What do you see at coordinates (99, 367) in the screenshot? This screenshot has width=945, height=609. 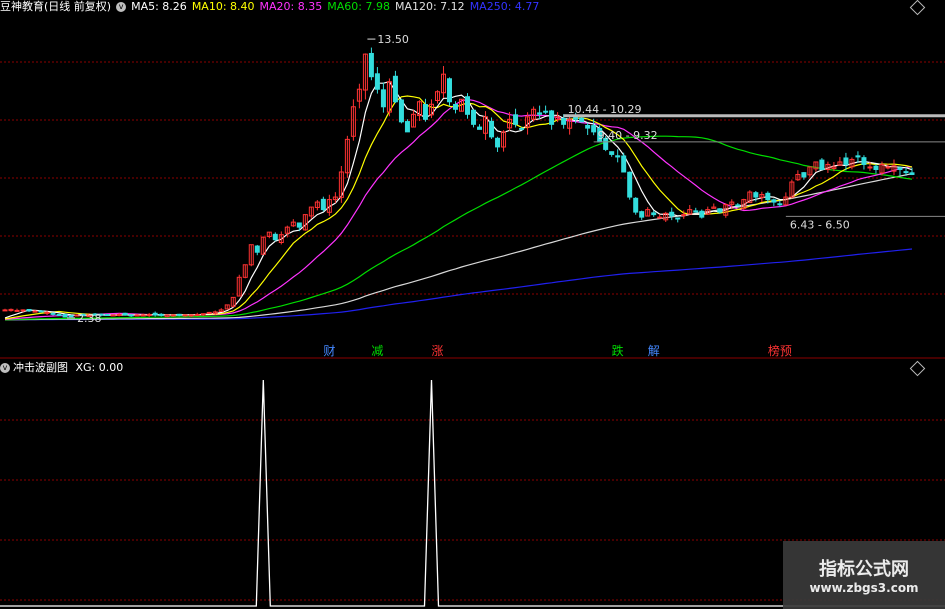 I see `indicator-value: XG: 0.00` at bounding box center [99, 367].